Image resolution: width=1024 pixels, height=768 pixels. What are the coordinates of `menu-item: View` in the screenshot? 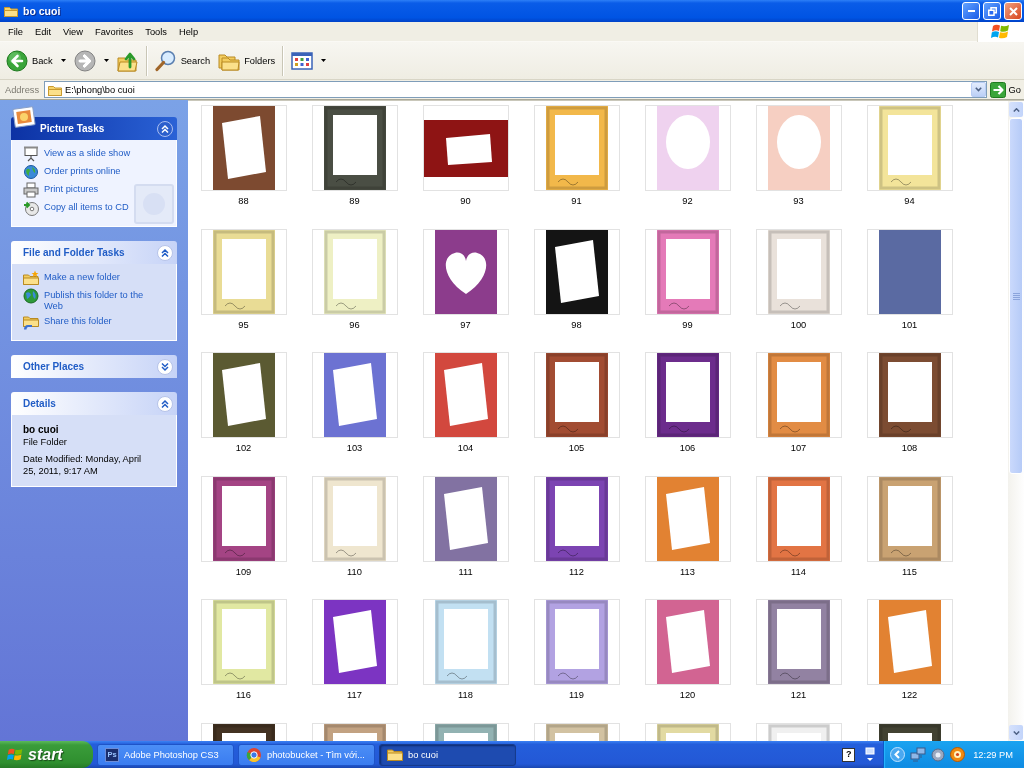 It's located at (73, 31).